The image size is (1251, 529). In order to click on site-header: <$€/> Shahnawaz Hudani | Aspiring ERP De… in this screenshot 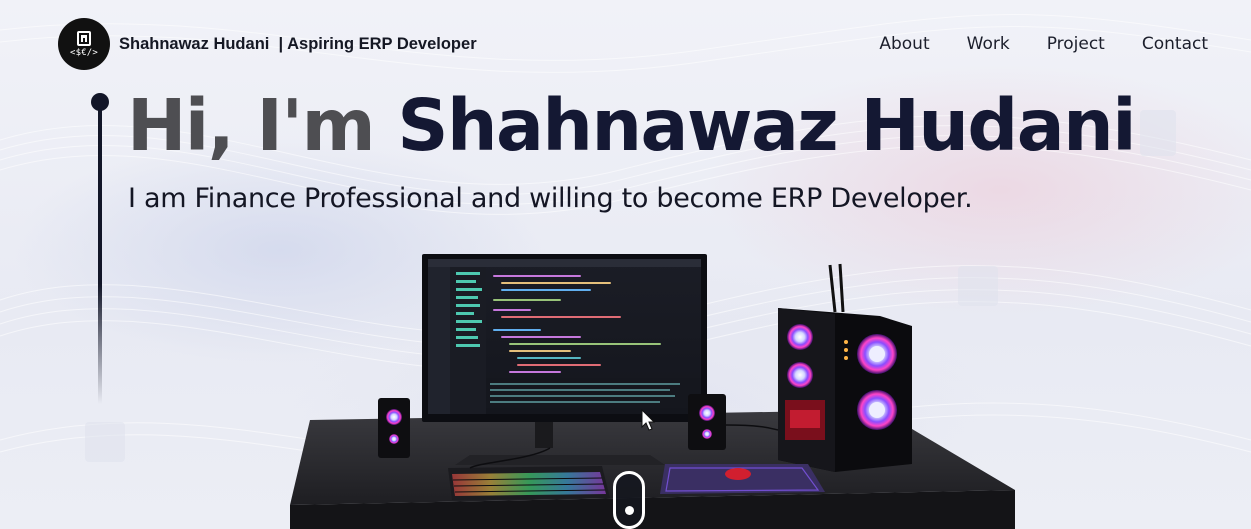, I will do `click(633, 44)`.